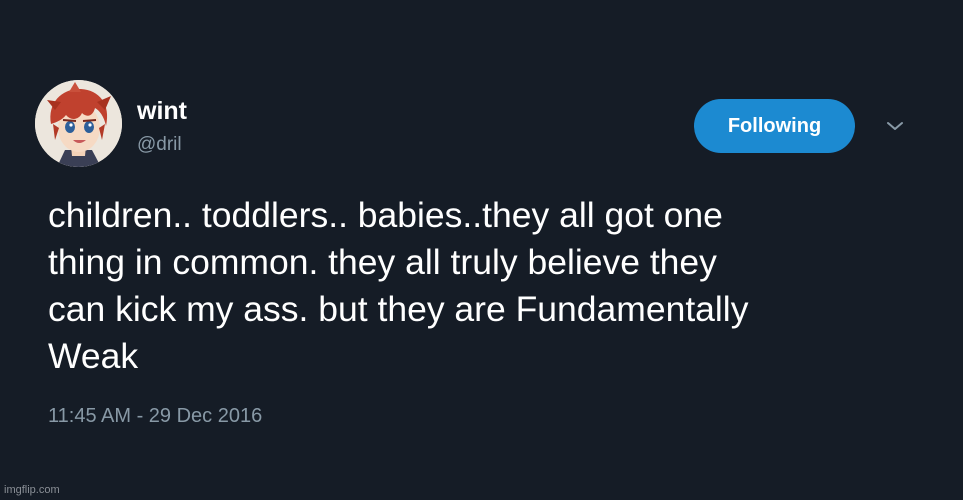  What do you see at coordinates (895, 126) in the screenshot?
I see `chevron-down-icon` at bounding box center [895, 126].